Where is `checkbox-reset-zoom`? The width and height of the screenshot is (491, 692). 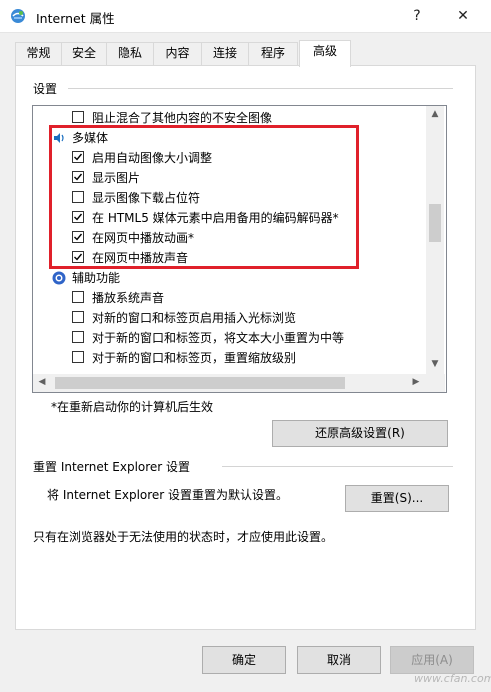 checkbox-reset-zoom is located at coordinates (78, 357).